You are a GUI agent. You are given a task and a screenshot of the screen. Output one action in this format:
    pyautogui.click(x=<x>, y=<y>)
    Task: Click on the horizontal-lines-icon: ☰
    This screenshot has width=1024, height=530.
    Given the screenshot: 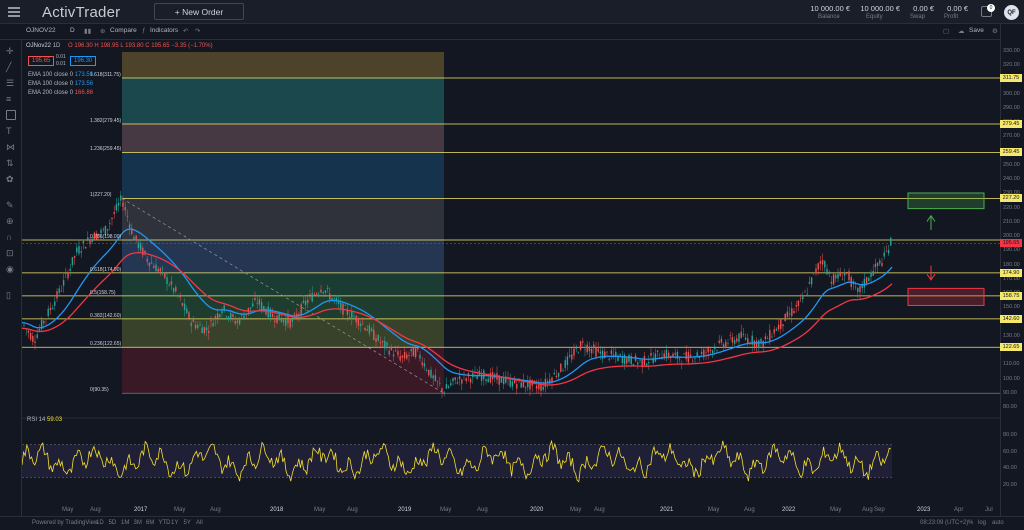 What is the action you would take?
    pyautogui.click(x=11, y=83)
    